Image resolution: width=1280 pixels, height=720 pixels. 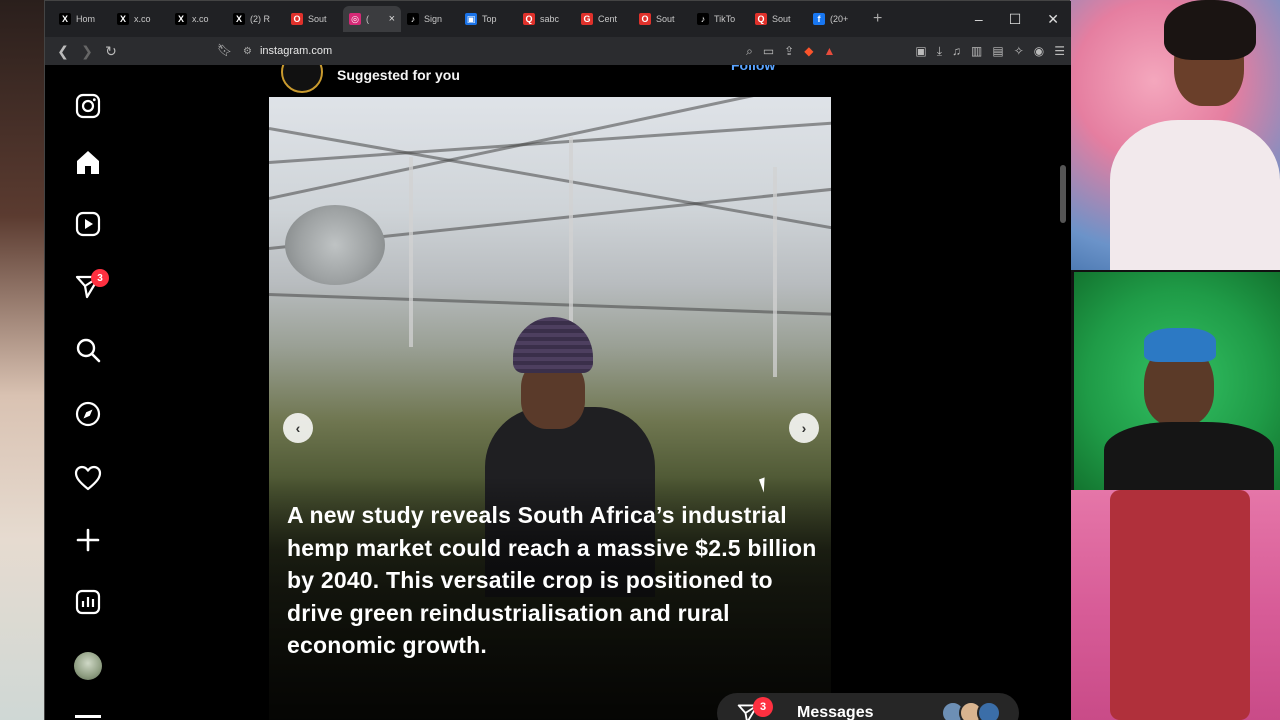 What do you see at coordinates (1059, 51) in the screenshot?
I see `menu-icon: ☰` at bounding box center [1059, 51].